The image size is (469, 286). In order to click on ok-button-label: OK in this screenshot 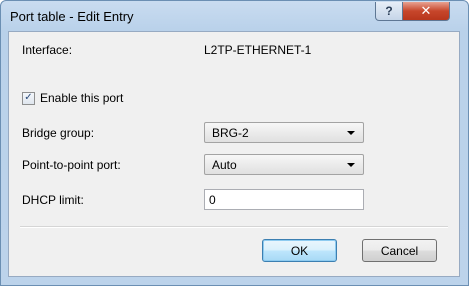, I will do `click(299, 250)`.